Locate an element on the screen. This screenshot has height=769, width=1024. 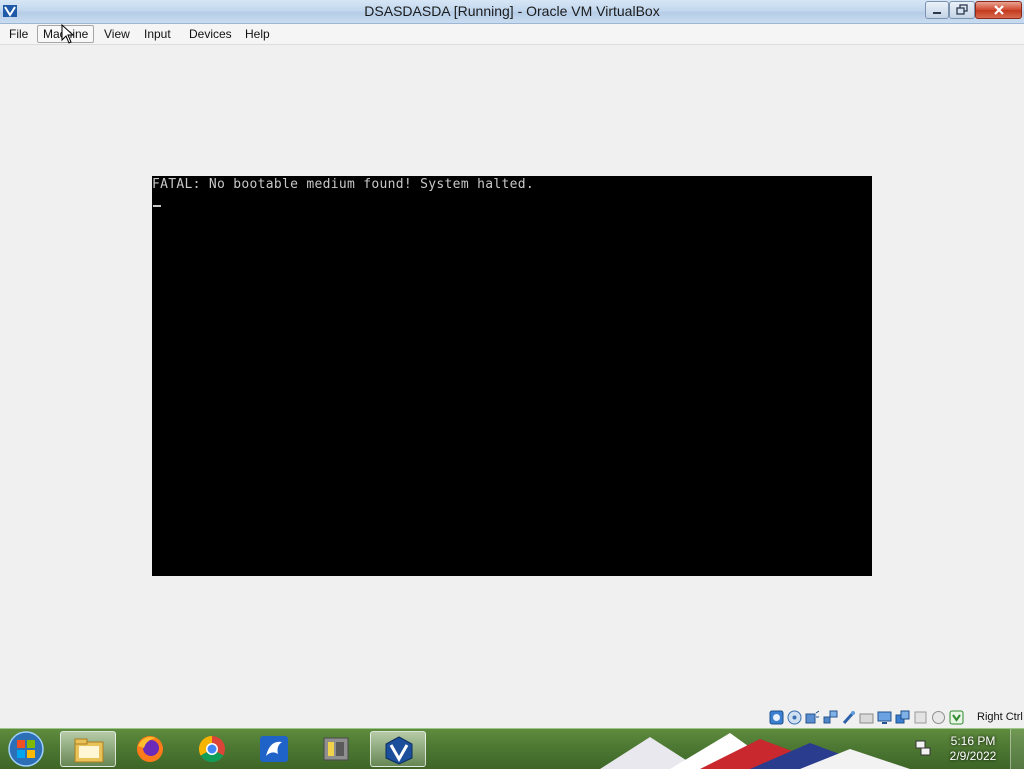
taskbar-app-explorer is located at coordinates (88, 749).